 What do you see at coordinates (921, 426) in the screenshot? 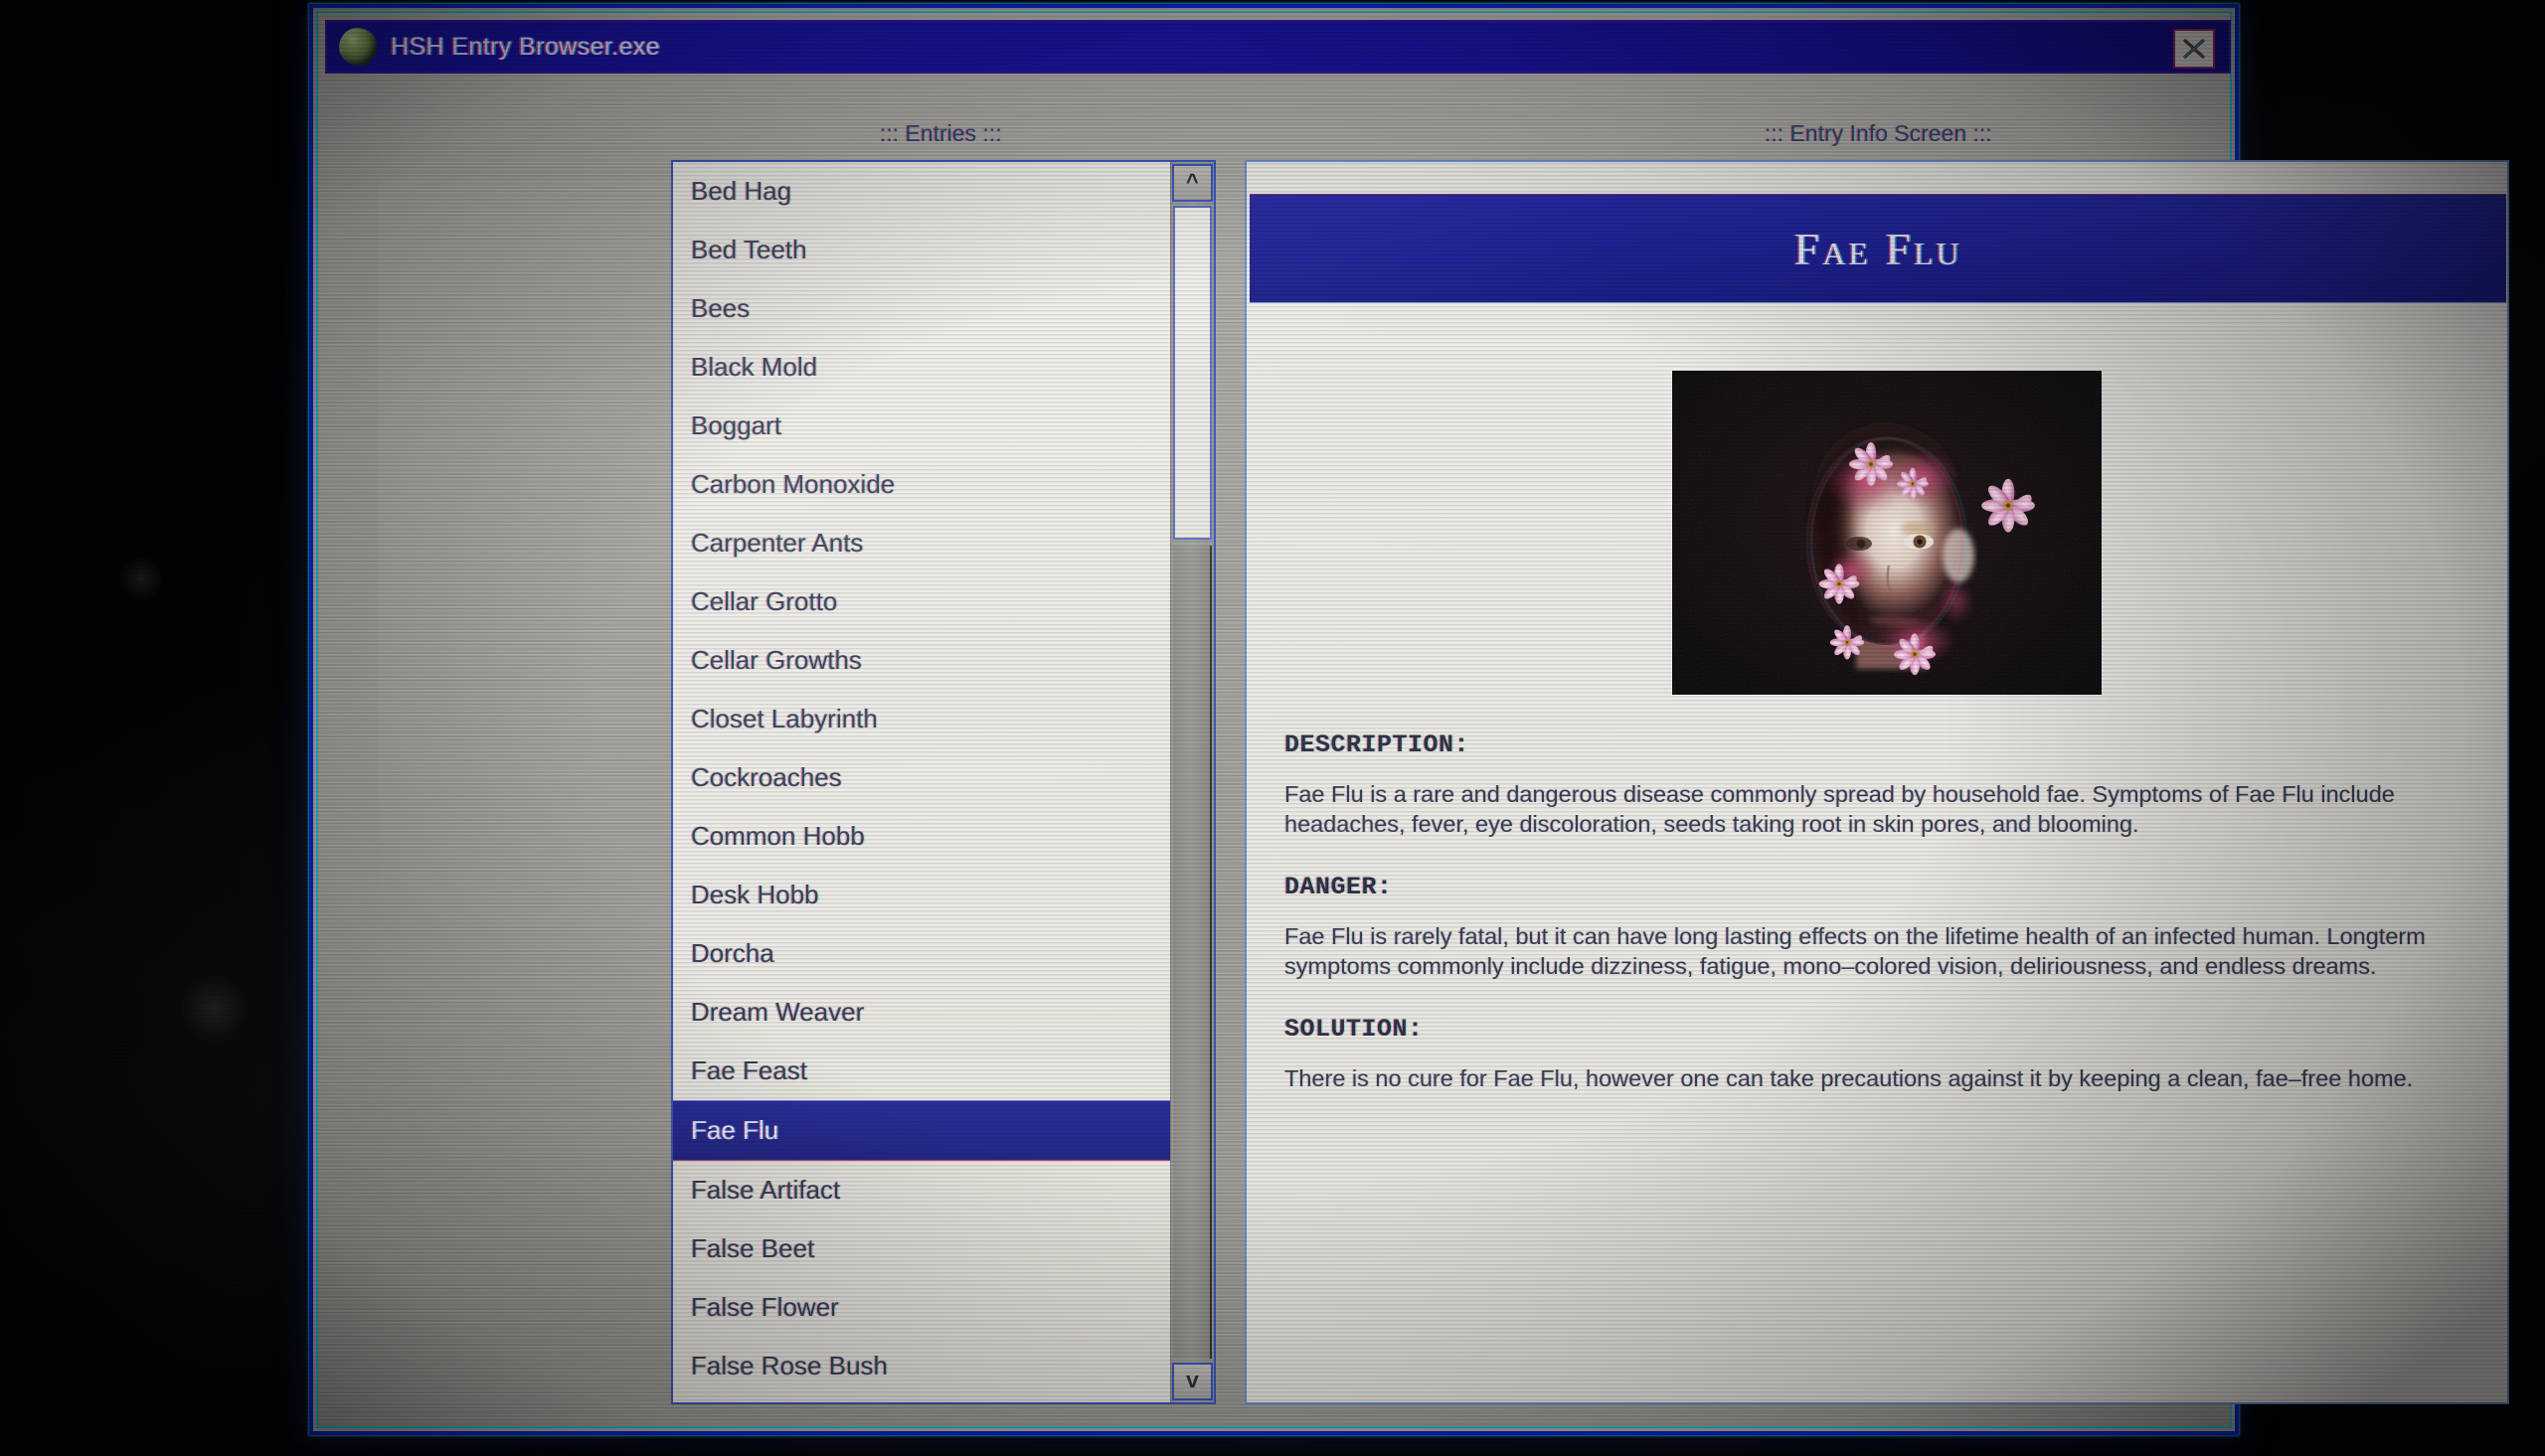
I see `entry-list-item: Boggart` at bounding box center [921, 426].